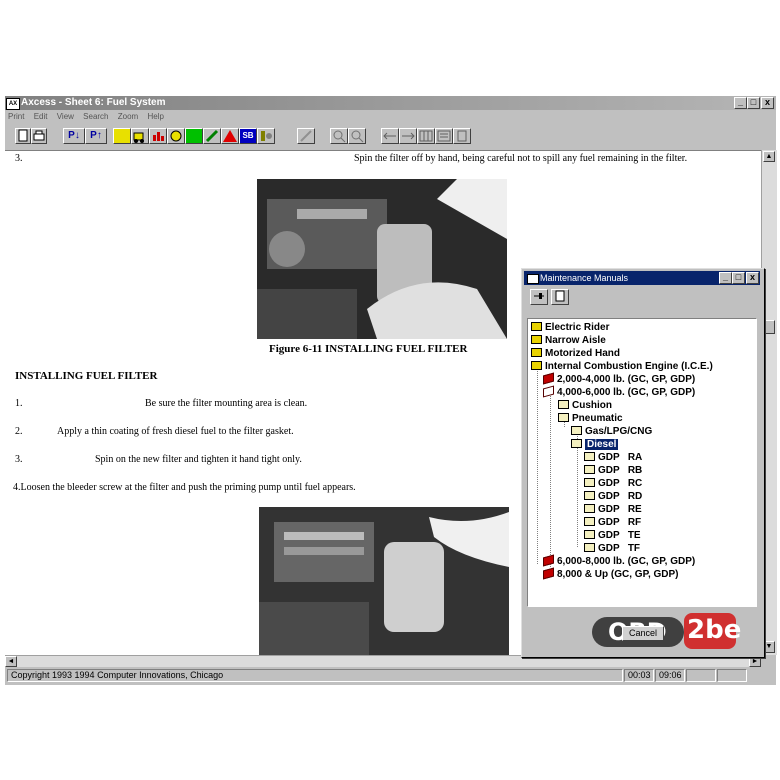 The height and width of the screenshot is (780, 780). Describe the element at coordinates (613, 470) in the screenshot. I see `tree-item-gdp-rb: GDP RB` at that location.